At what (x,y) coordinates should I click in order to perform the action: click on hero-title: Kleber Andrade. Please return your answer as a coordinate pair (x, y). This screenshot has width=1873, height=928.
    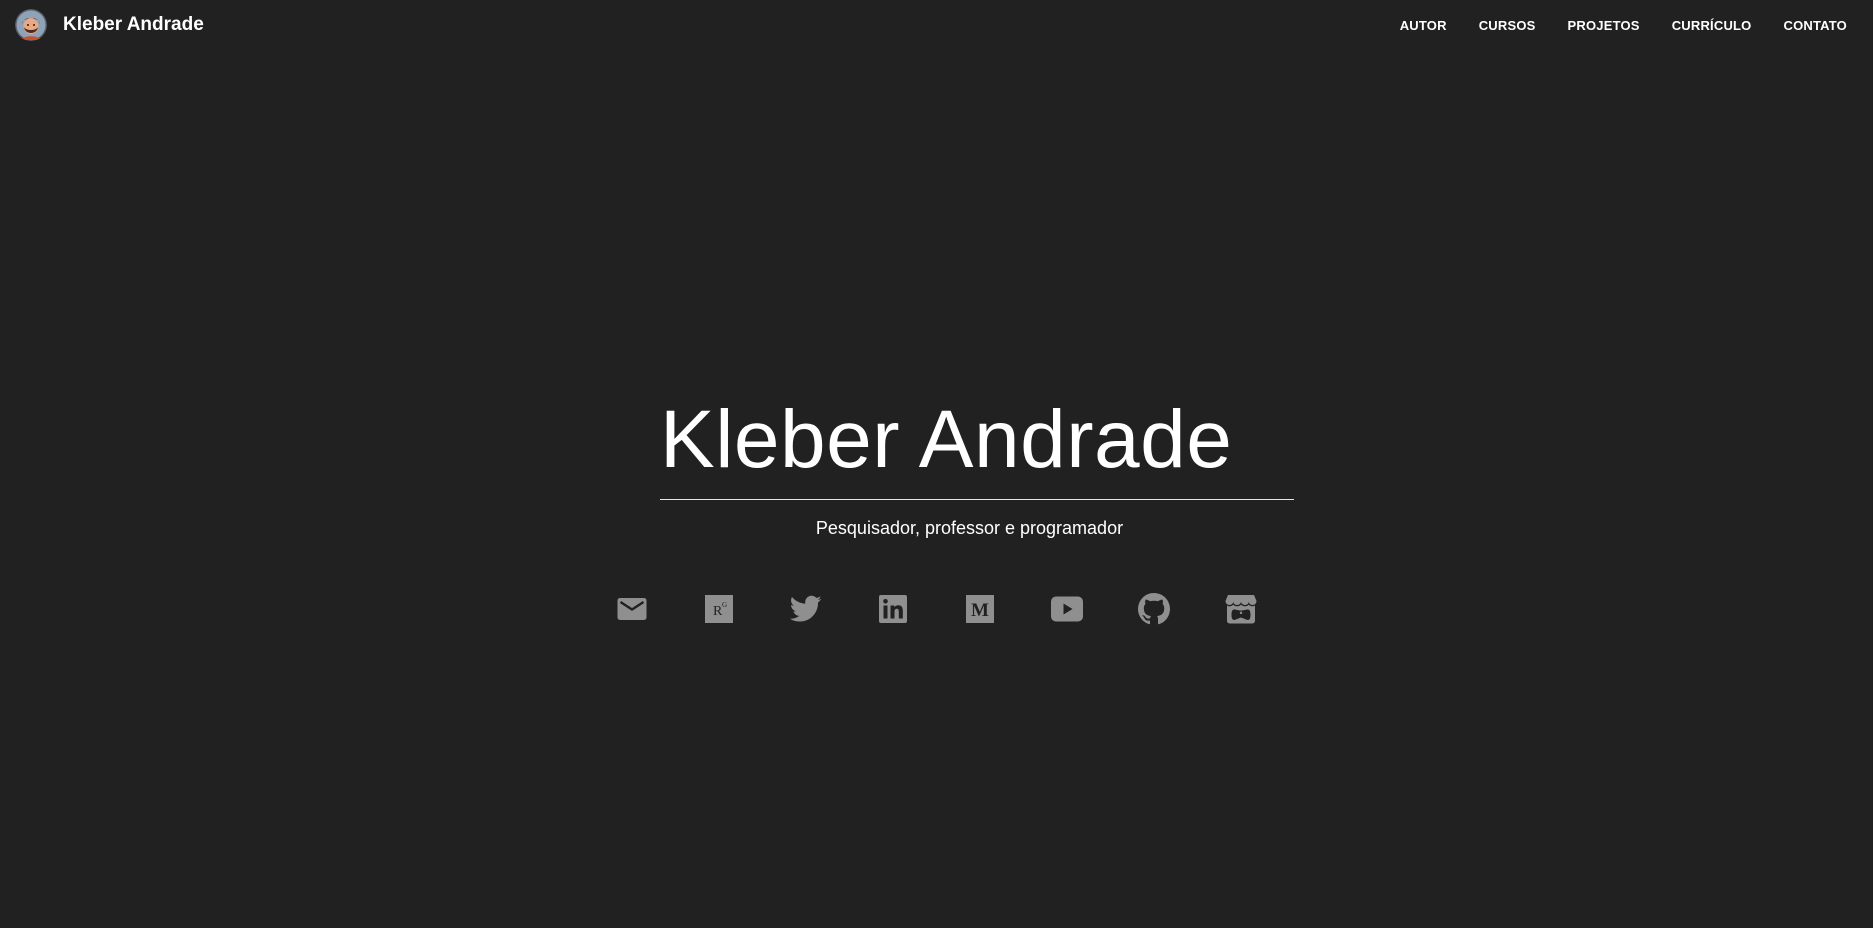
    Looking at the image, I should click on (946, 439).